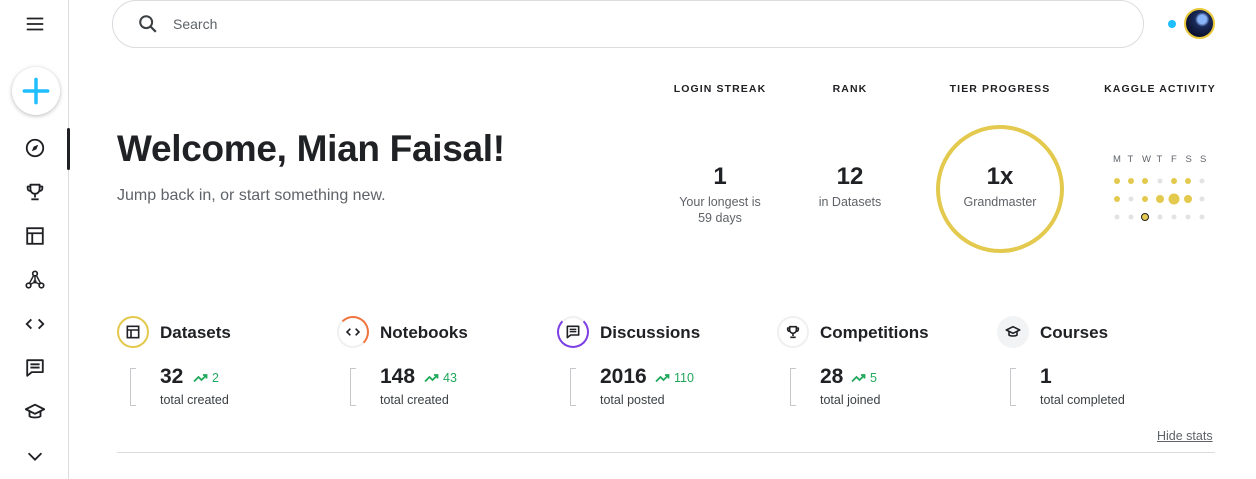  I want to click on login-streak-caption-1: Your longest is, so click(720, 202).